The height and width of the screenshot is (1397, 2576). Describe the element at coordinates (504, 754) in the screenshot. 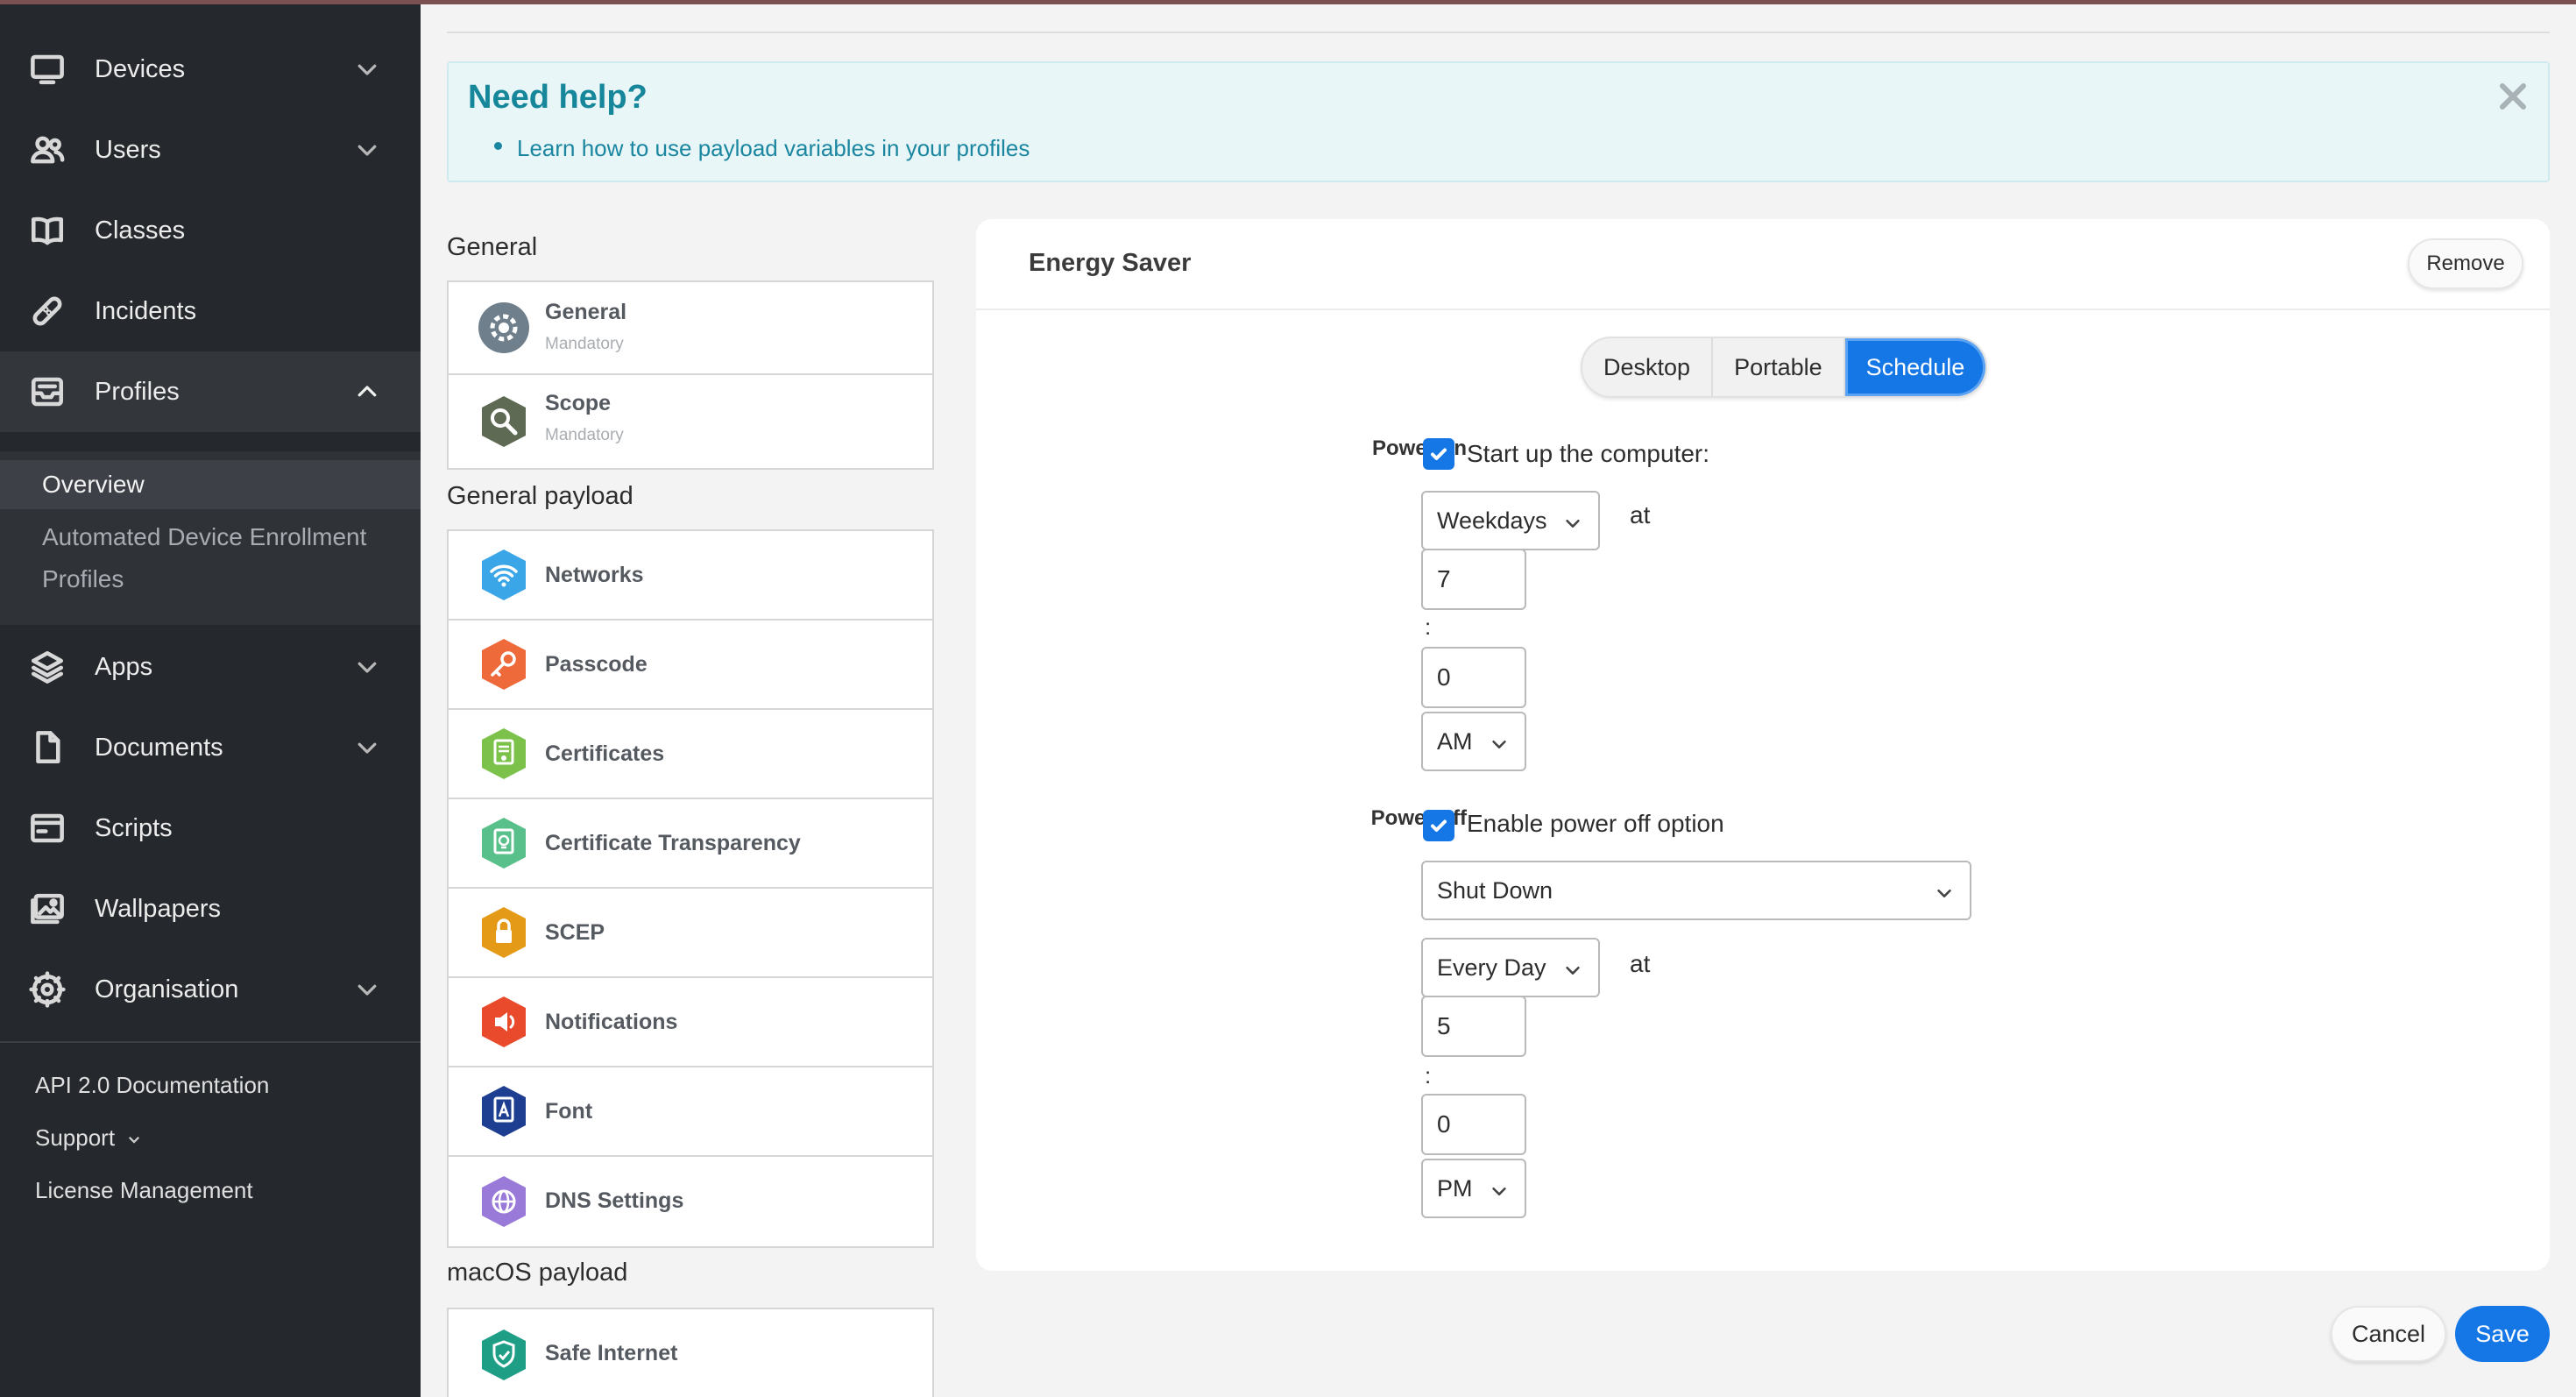

I see `certificate-icon` at that location.